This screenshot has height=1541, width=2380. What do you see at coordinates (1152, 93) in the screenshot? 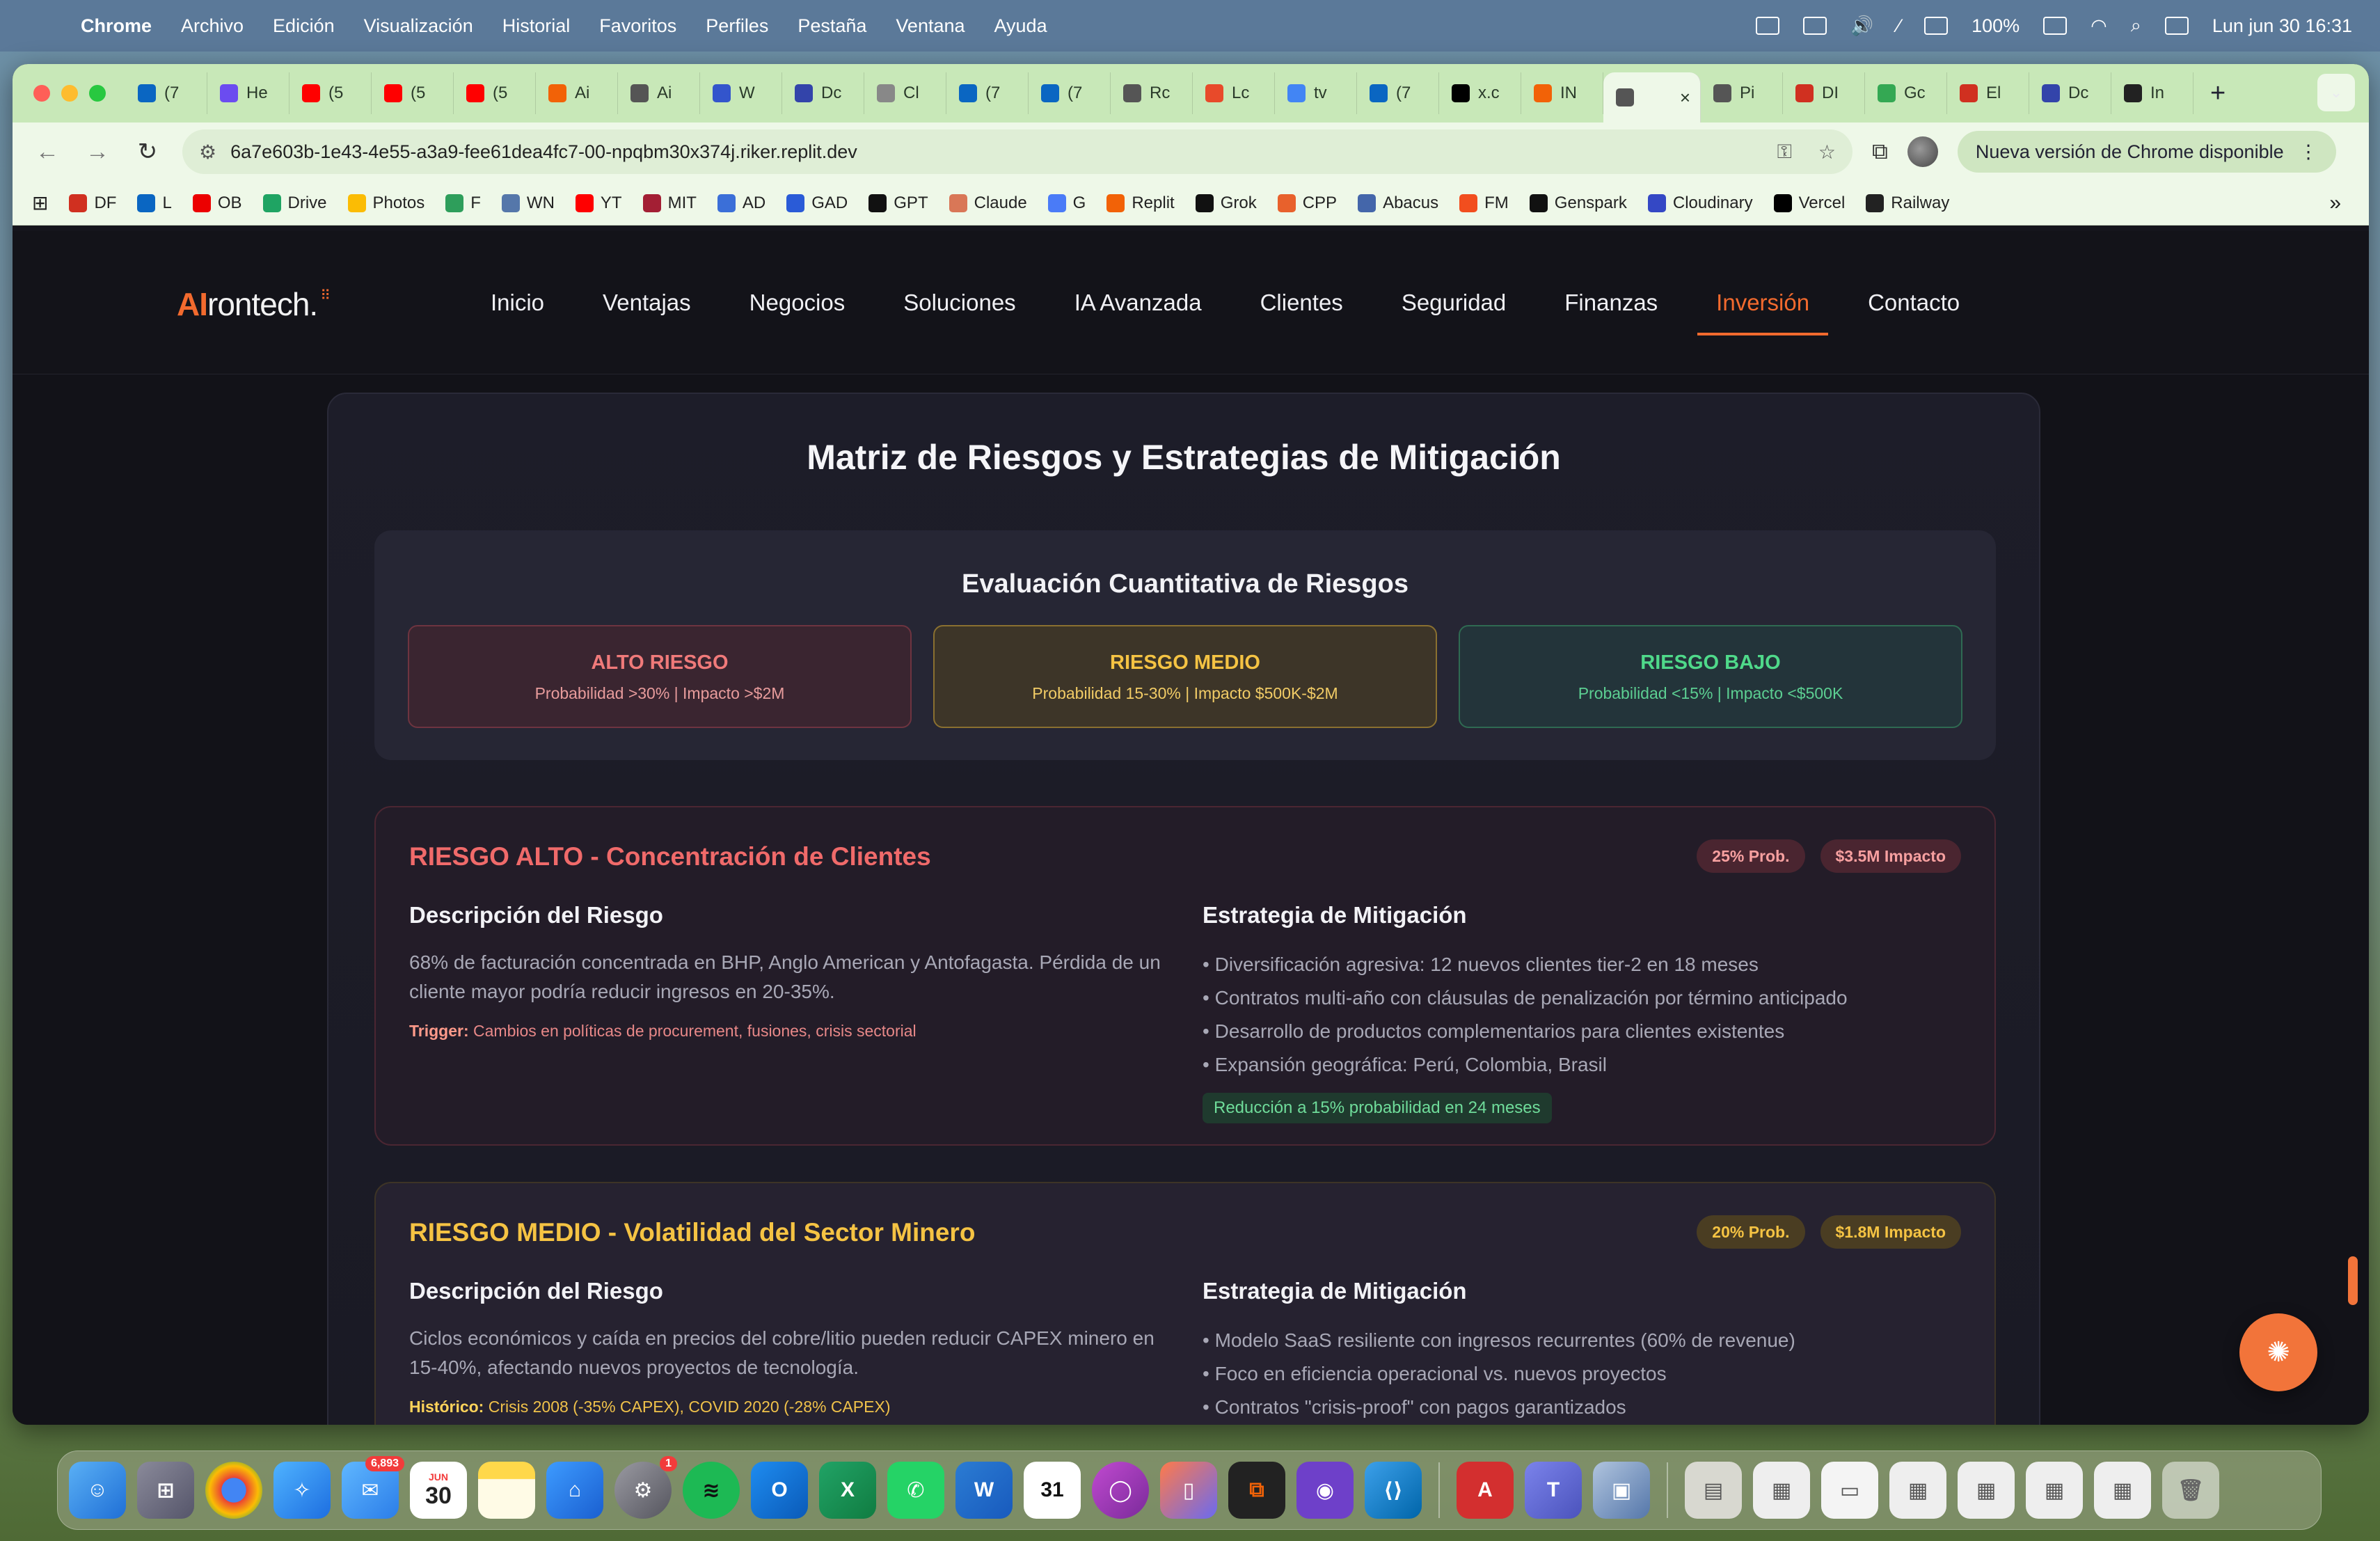
I see `browser-tab: Rc` at bounding box center [1152, 93].